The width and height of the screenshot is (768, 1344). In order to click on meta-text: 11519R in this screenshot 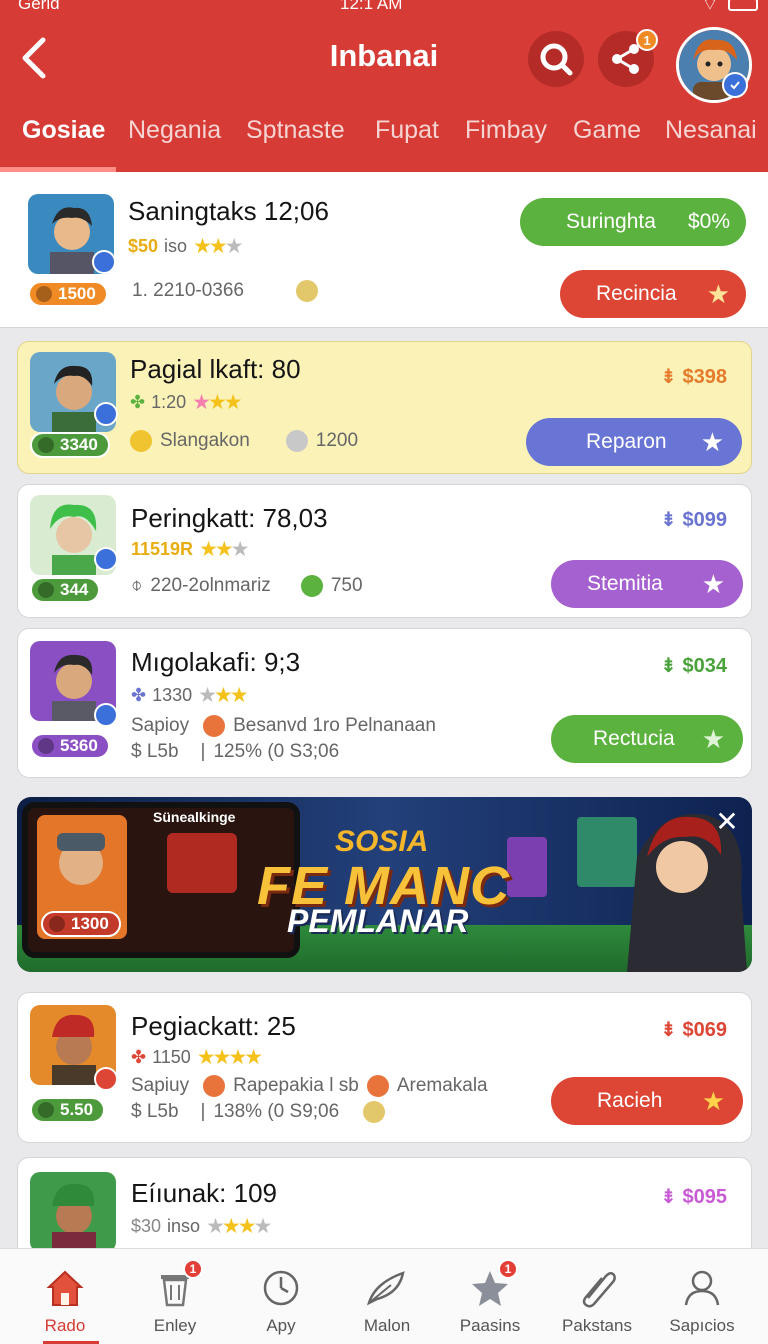, I will do `click(162, 549)`.